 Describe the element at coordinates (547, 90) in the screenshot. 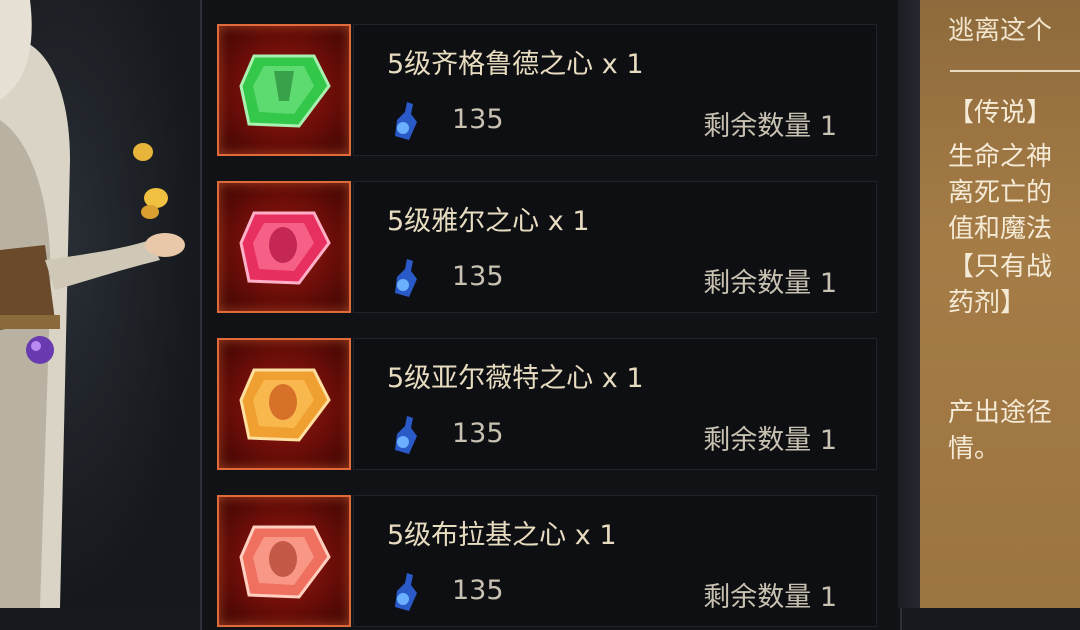

I see `shop-item-row: 5级齐格鲁德之心 x 1 135 剩余数量 1` at that location.